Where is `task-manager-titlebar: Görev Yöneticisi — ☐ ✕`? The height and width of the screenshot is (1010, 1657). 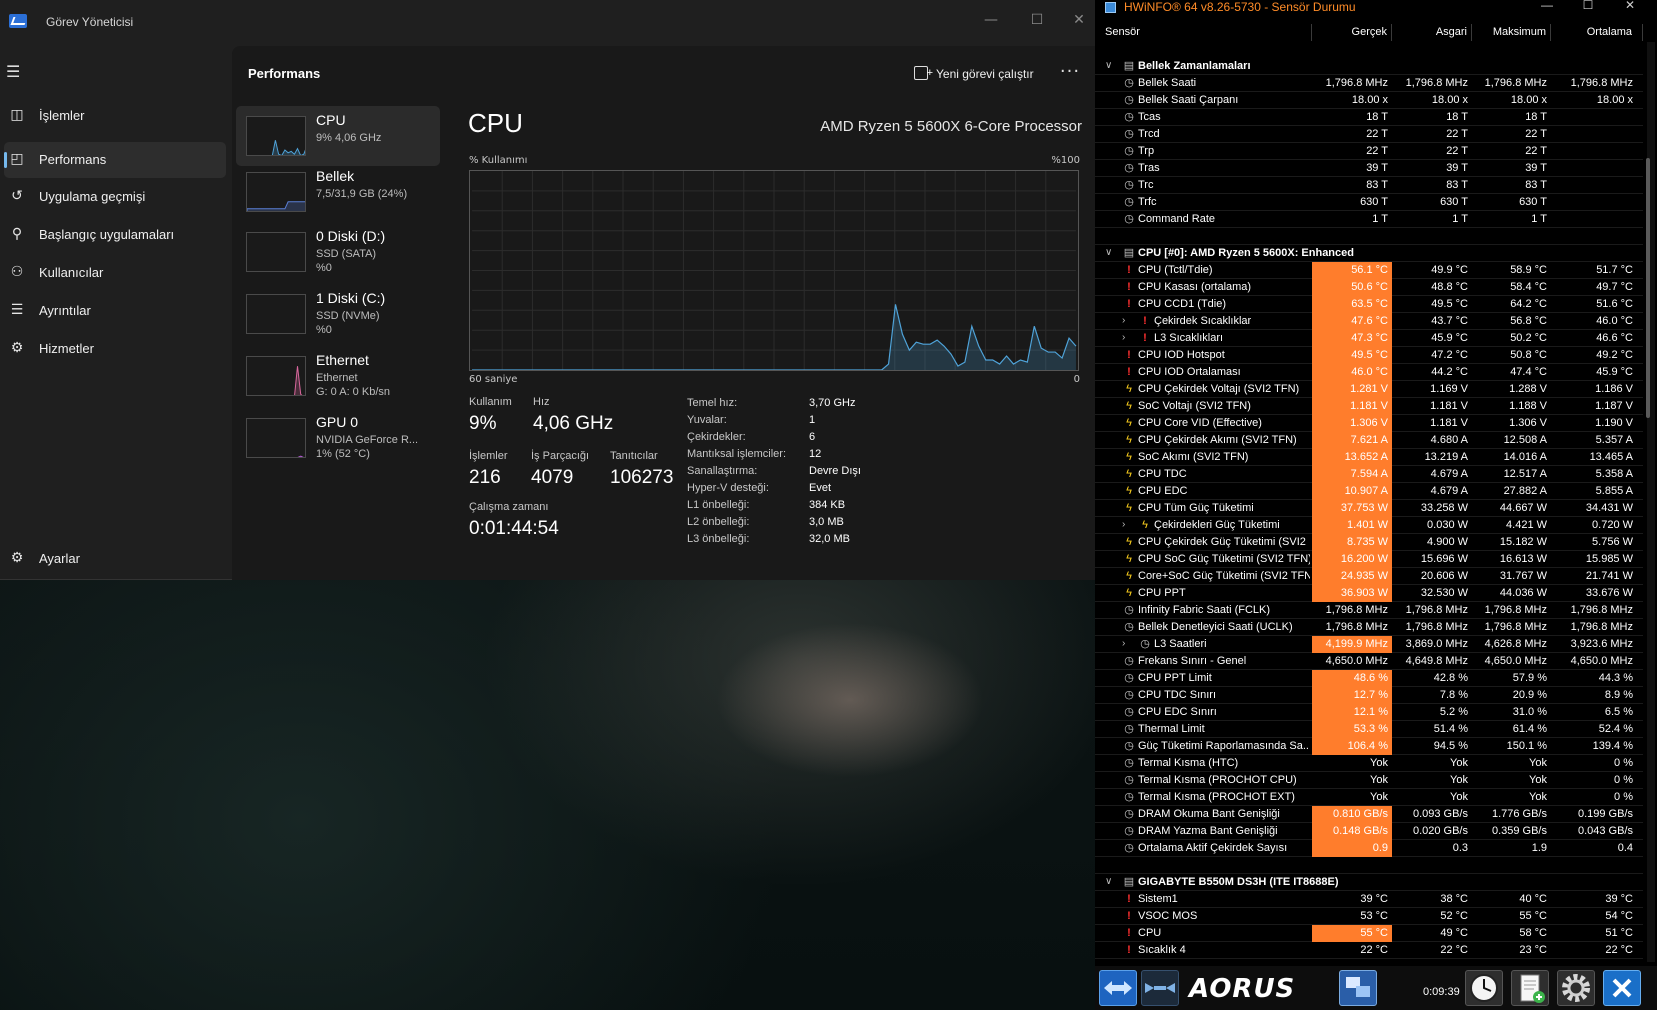 task-manager-titlebar: Görev Yöneticisi — ☐ ✕ is located at coordinates (552, 23).